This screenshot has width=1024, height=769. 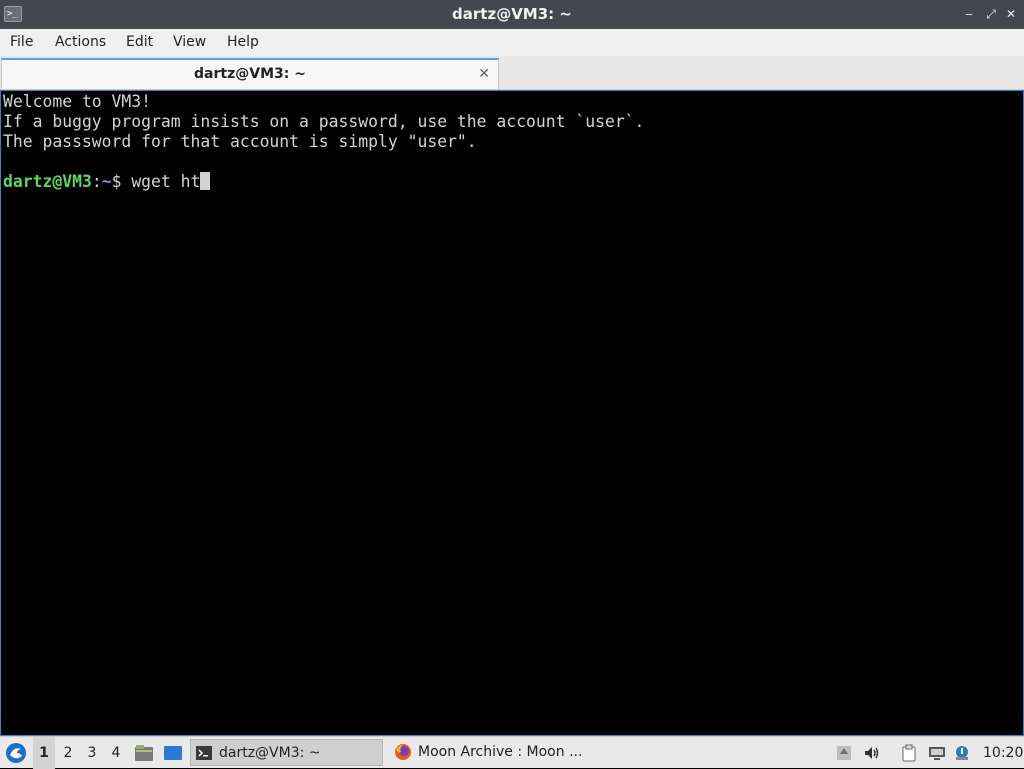 What do you see at coordinates (512, 42) in the screenshot?
I see `menubar: File Actions Edit View Help` at bounding box center [512, 42].